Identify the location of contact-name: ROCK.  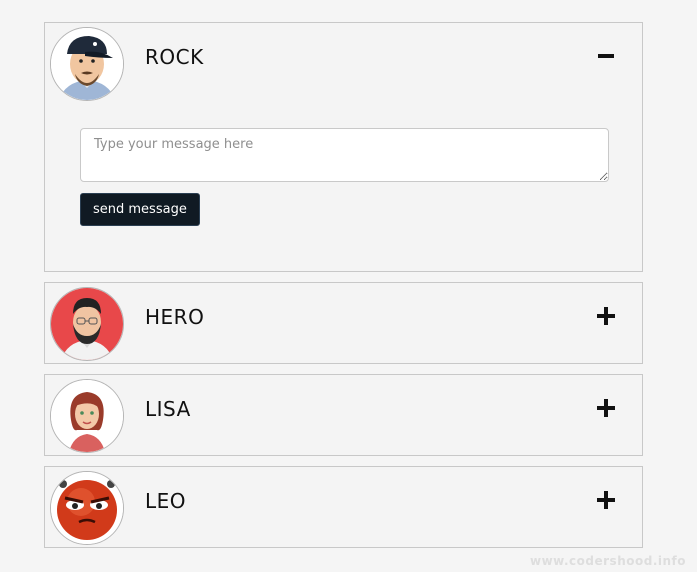
(174, 57).